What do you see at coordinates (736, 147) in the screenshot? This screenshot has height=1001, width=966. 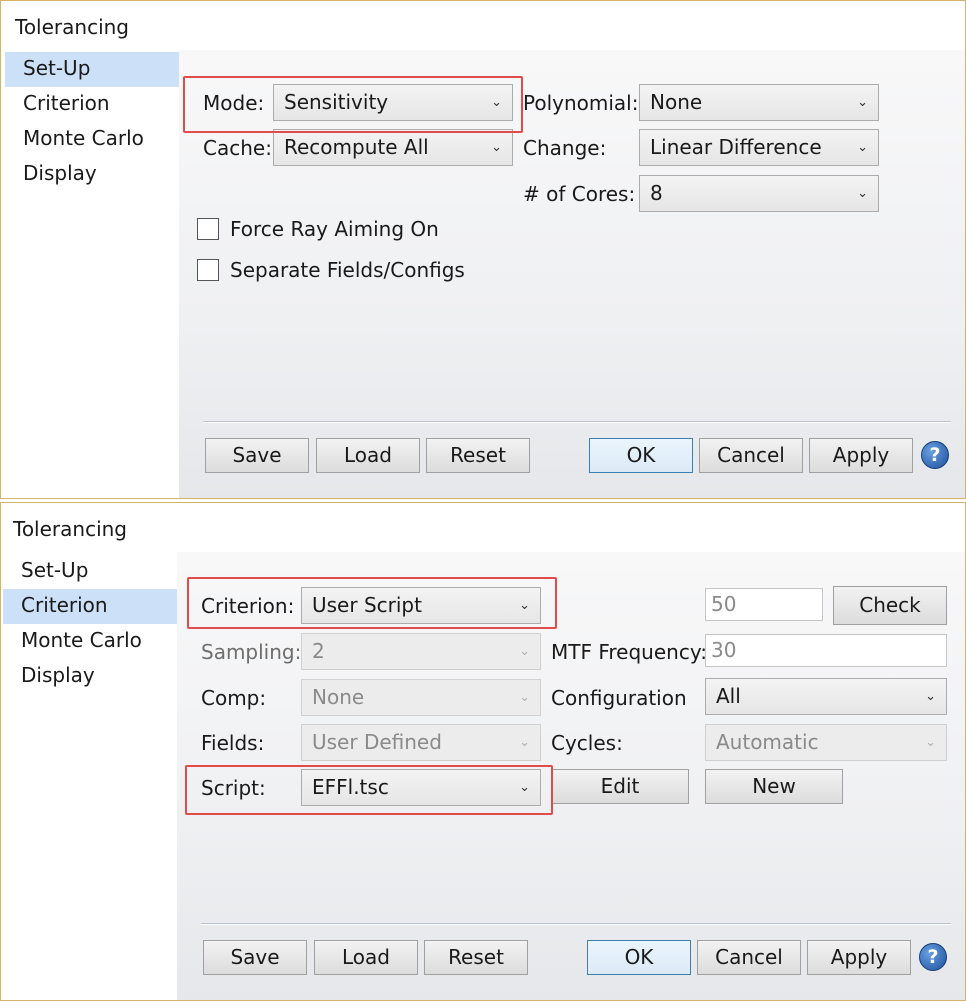 I see `change-value: Linear Difference` at bounding box center [736, 147].